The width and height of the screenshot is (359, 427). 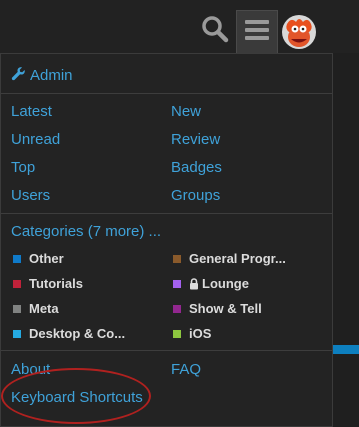 What do you see at coordinates (18, 76) in the screenshot?
I see `wrench-icon` at bounding box center [18, 76].